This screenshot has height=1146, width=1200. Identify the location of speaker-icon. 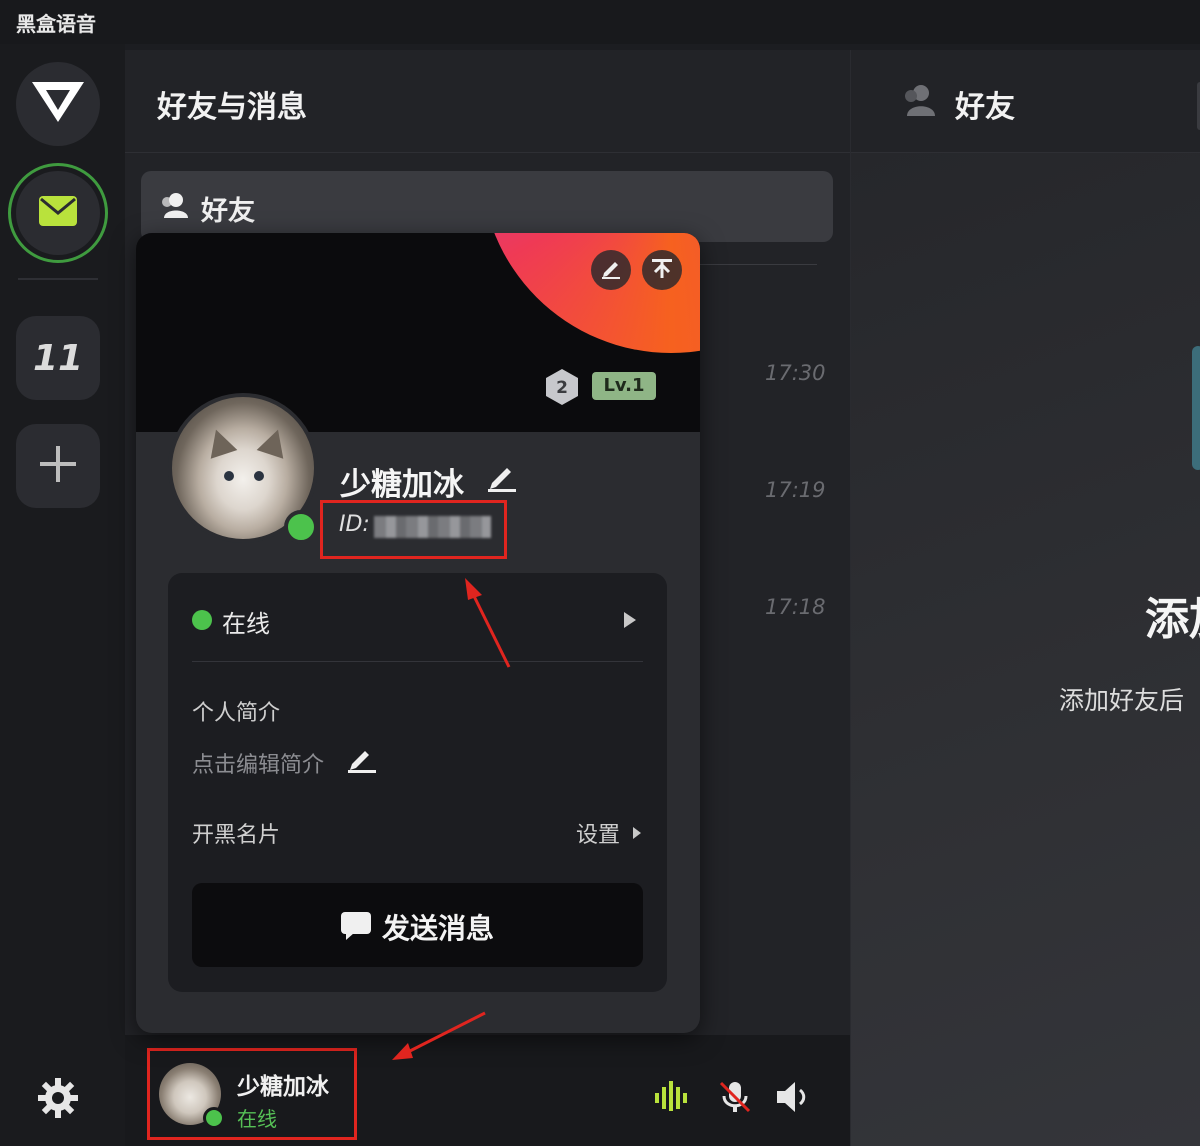
(794, 1099).